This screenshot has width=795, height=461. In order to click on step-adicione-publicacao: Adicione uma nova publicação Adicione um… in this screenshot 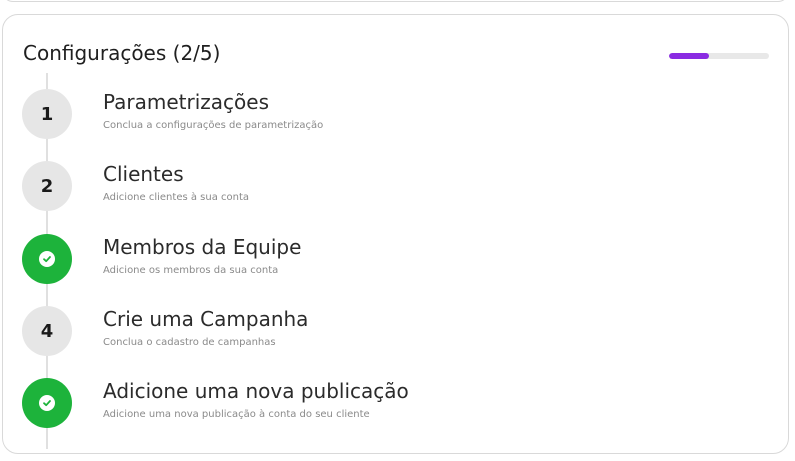, I will do `click(392, 404)`.